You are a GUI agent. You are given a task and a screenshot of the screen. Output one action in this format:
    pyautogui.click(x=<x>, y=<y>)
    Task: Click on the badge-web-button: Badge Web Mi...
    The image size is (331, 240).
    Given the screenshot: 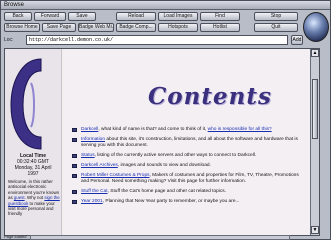 What is the action you would take?
    pyautogui.click(x=96, y=27)
    